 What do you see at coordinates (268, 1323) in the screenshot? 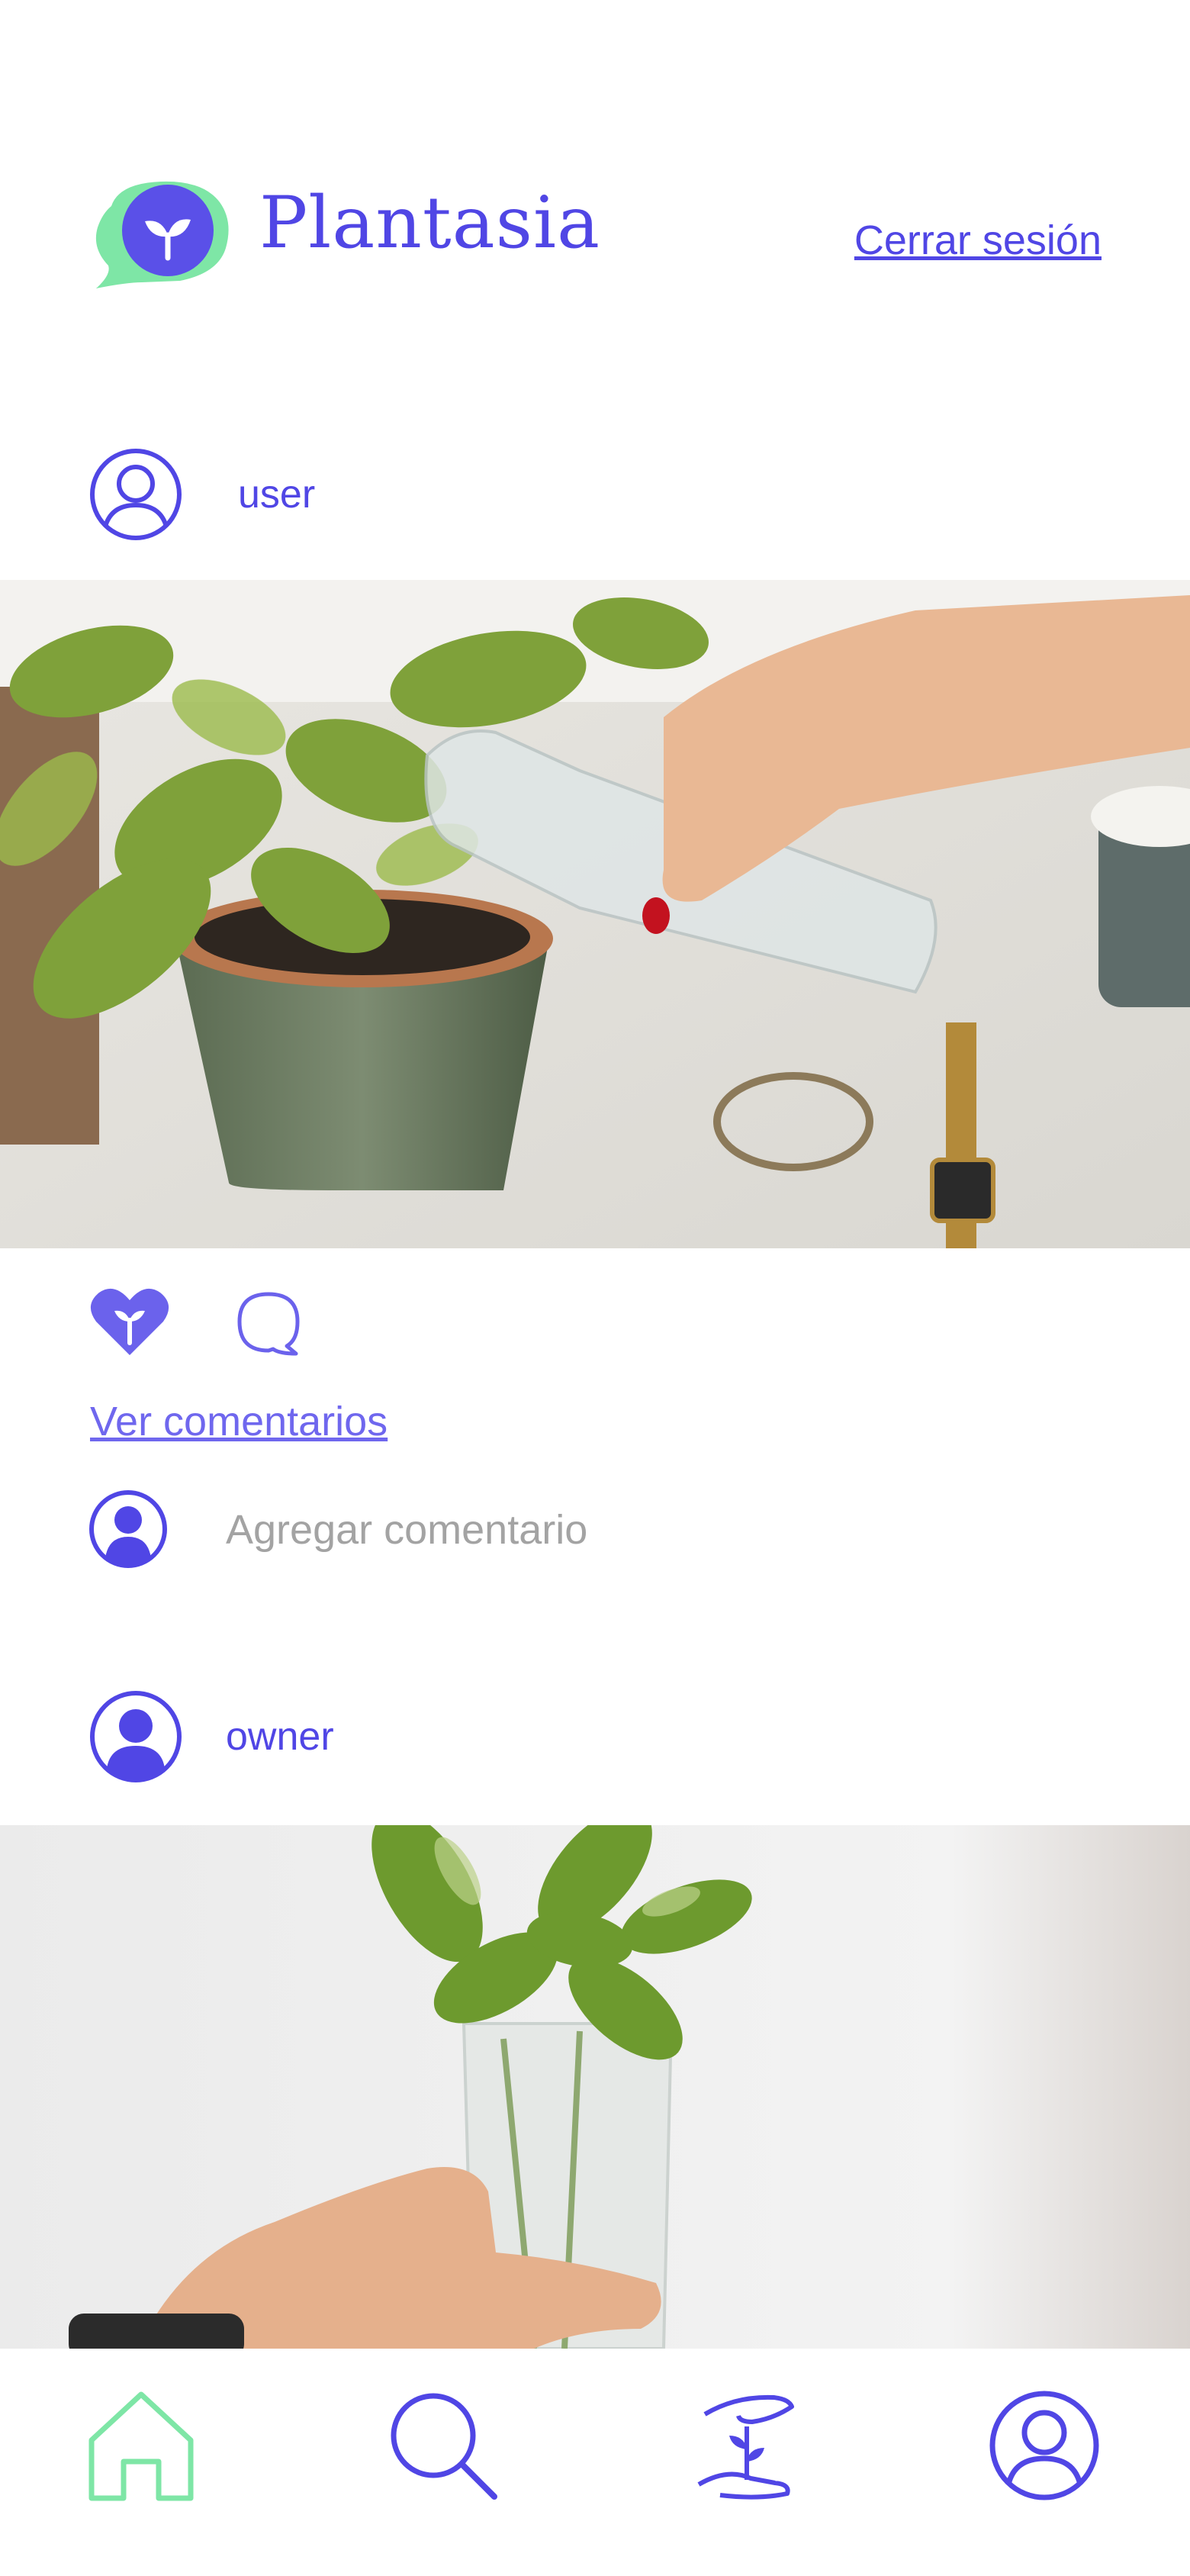
I see `speech-bubble-icon` at bounding box center [268, 1323].